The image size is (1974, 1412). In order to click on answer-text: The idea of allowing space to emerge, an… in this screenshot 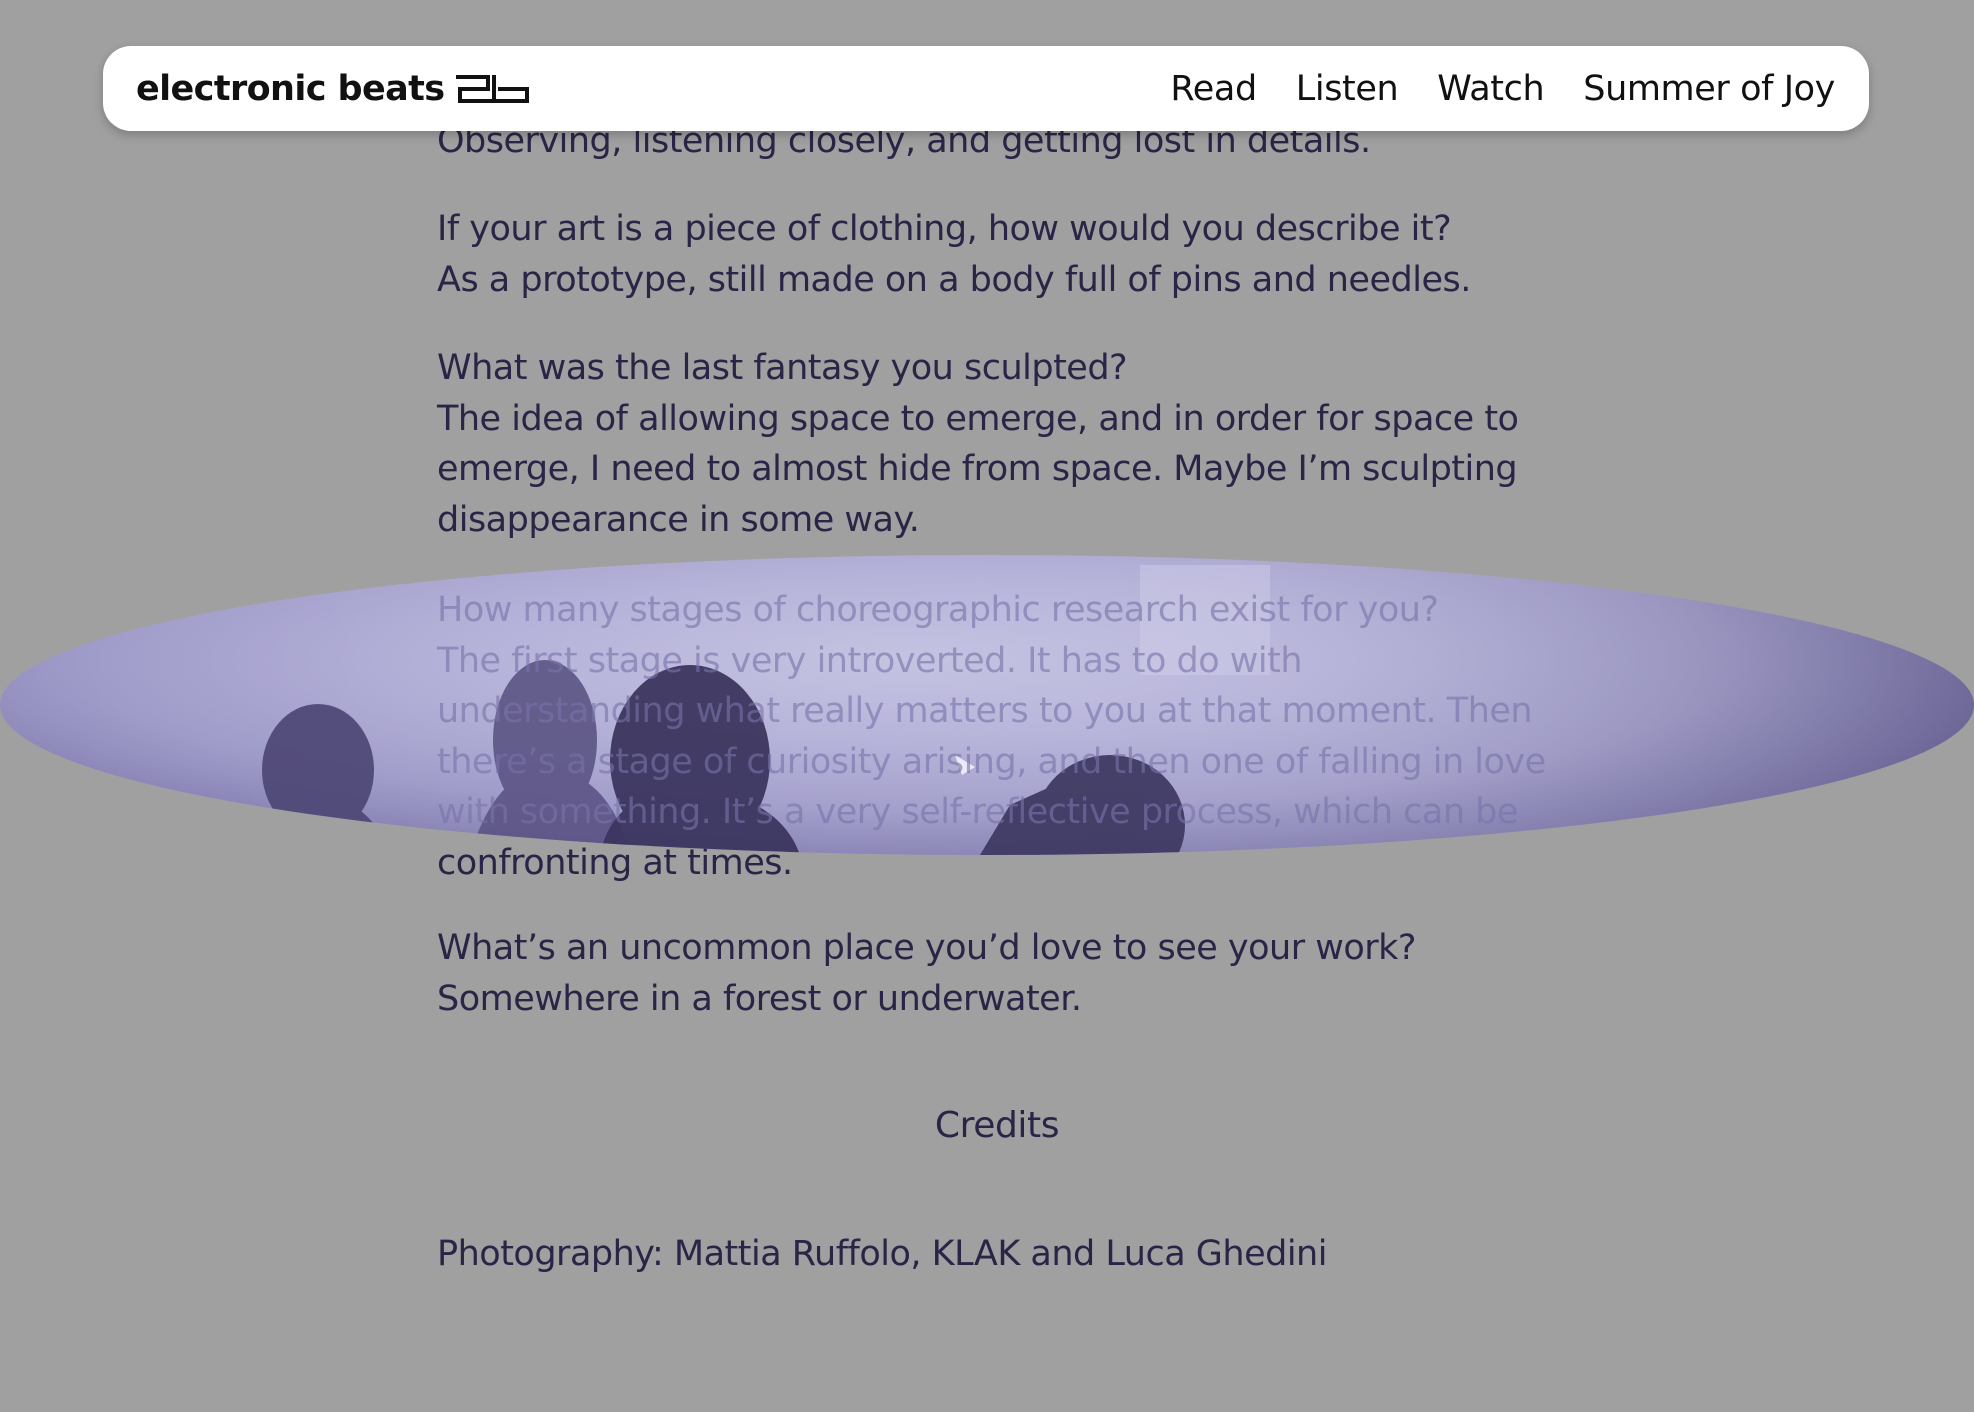, I will do `click(978, 418)`.